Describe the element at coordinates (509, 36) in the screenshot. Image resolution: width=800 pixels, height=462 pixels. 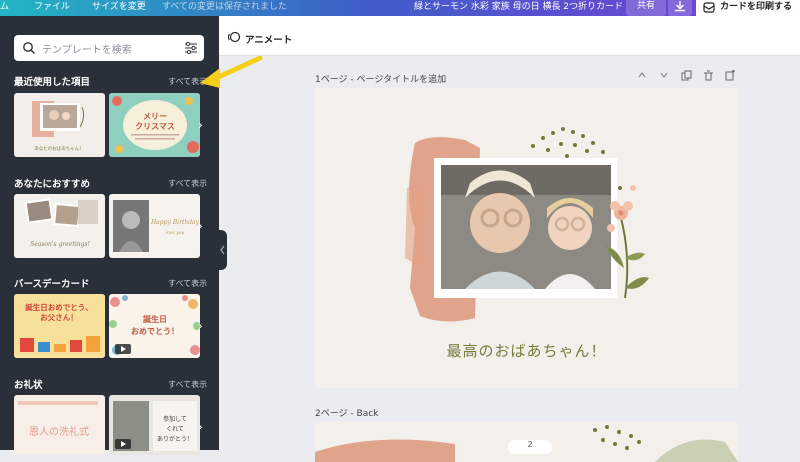
I see `canvas-toolbar: アニメート` at that location.